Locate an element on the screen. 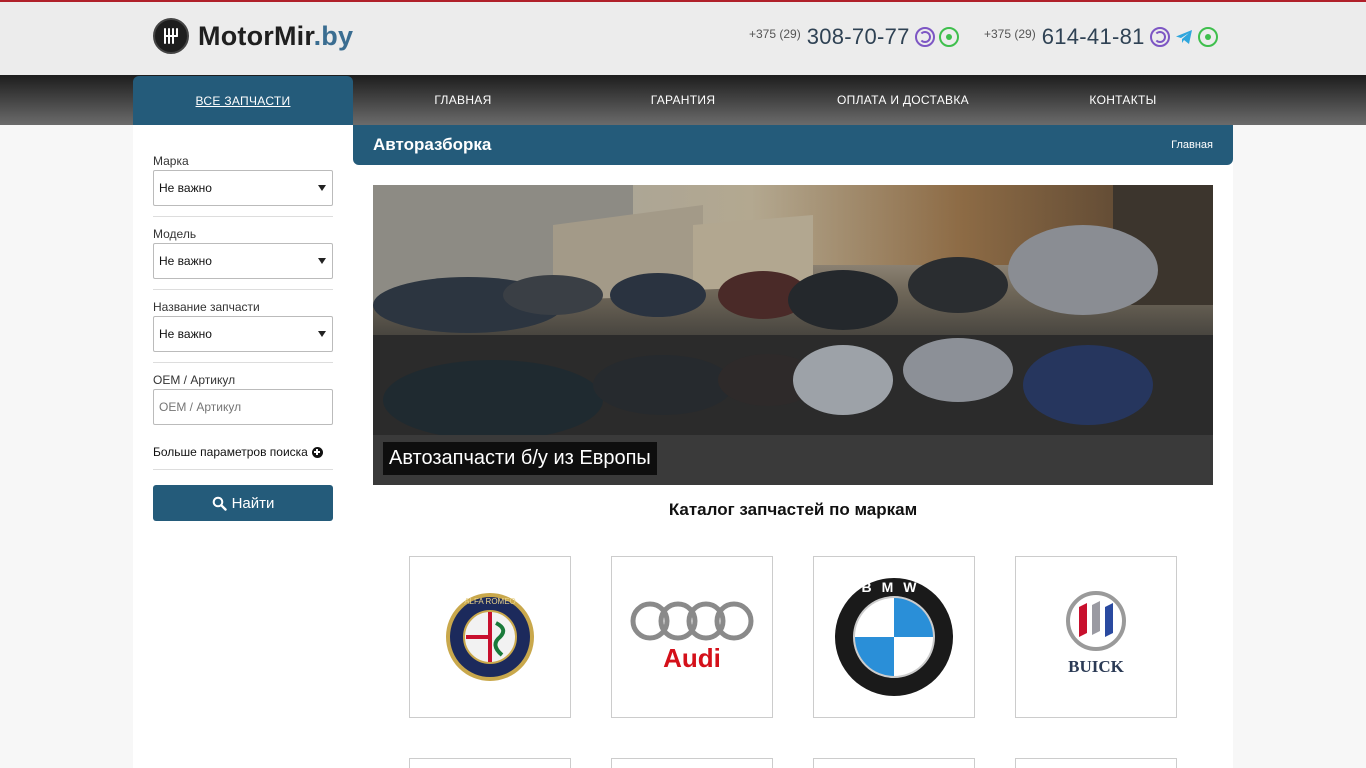  more-params-label: Больше параметров поиска is located at coordinates (230, 452).